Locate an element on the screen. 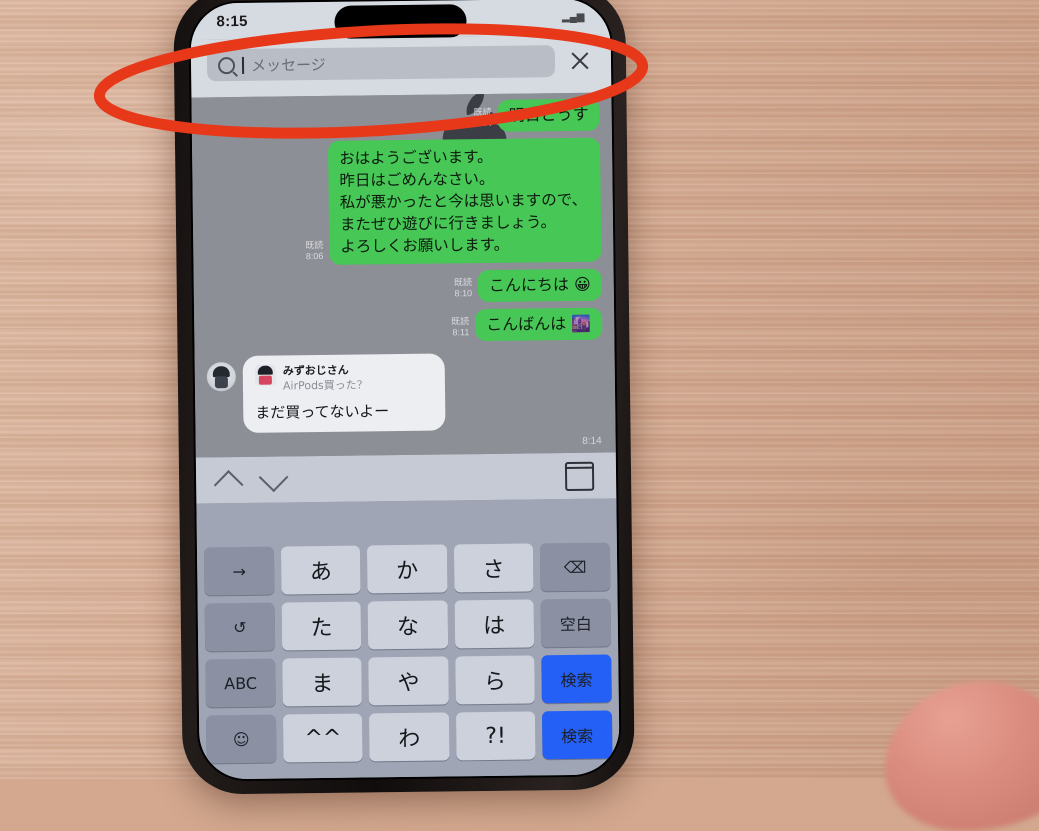  dakuten-key: ^^ is located at coordinates (322, 738).